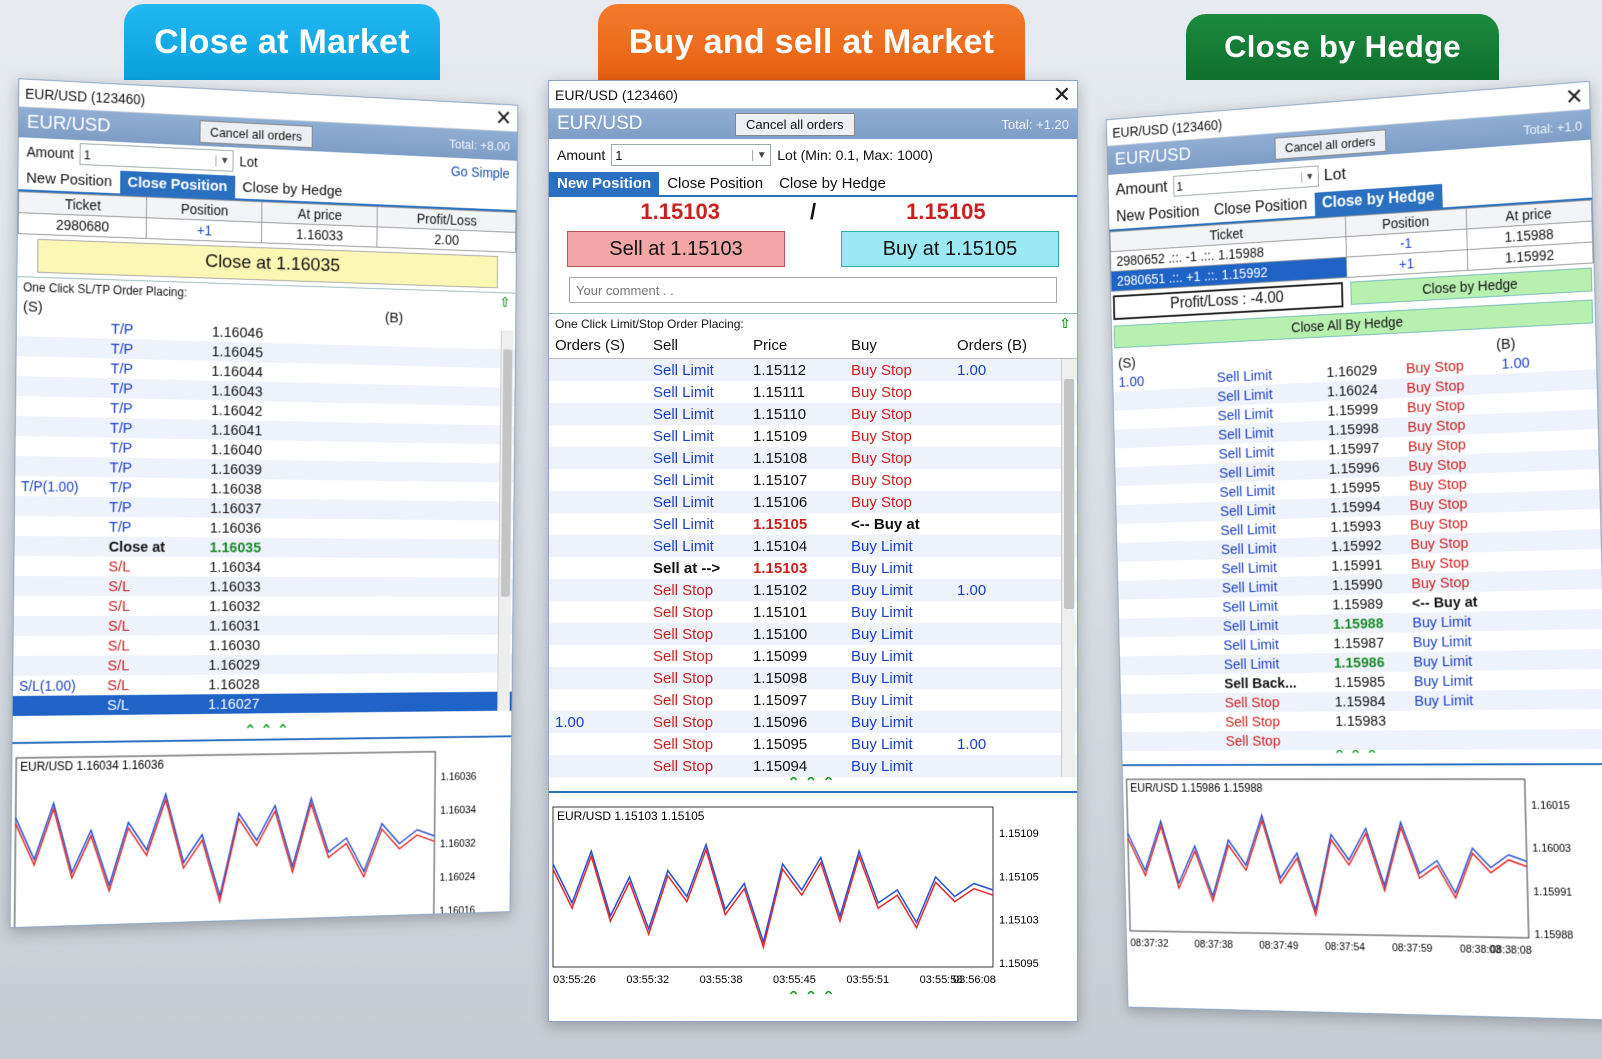 This screenshot has width=1602, height=1059. Describe the element at coordinates (715, 183) in the screenshot. I see `tab-close-position: Close Position` at that location.